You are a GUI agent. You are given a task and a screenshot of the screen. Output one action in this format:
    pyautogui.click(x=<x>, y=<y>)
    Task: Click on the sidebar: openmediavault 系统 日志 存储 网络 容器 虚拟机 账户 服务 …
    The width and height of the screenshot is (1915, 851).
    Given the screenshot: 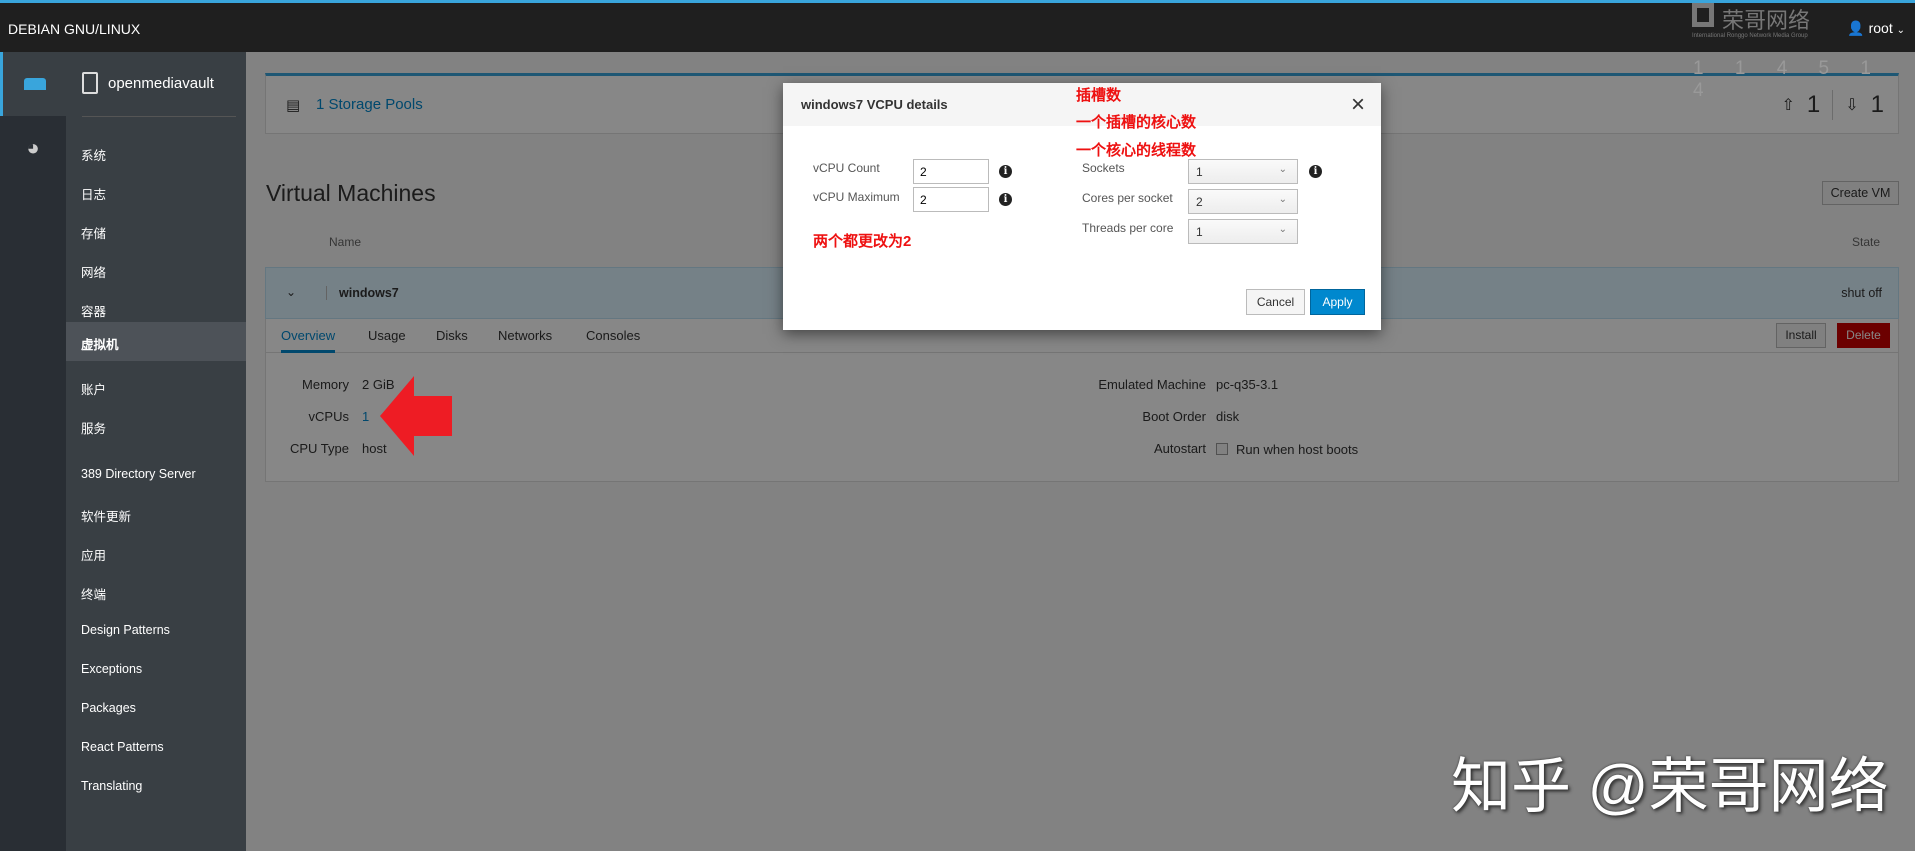 What is the action you would take?
    pyautogui.click(x=156, y=451)
    